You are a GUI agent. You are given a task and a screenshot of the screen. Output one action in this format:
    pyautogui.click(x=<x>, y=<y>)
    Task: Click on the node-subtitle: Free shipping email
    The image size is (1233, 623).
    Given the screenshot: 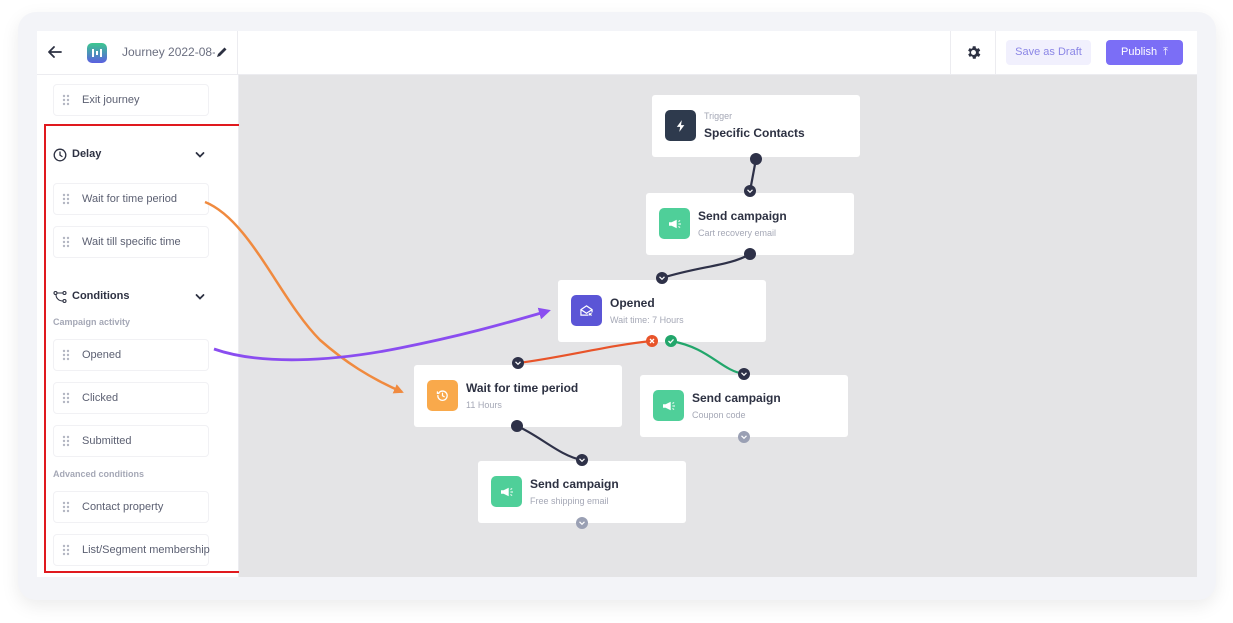 What is the action you would take?
    pyautogui.click(x=569, y=501)
    